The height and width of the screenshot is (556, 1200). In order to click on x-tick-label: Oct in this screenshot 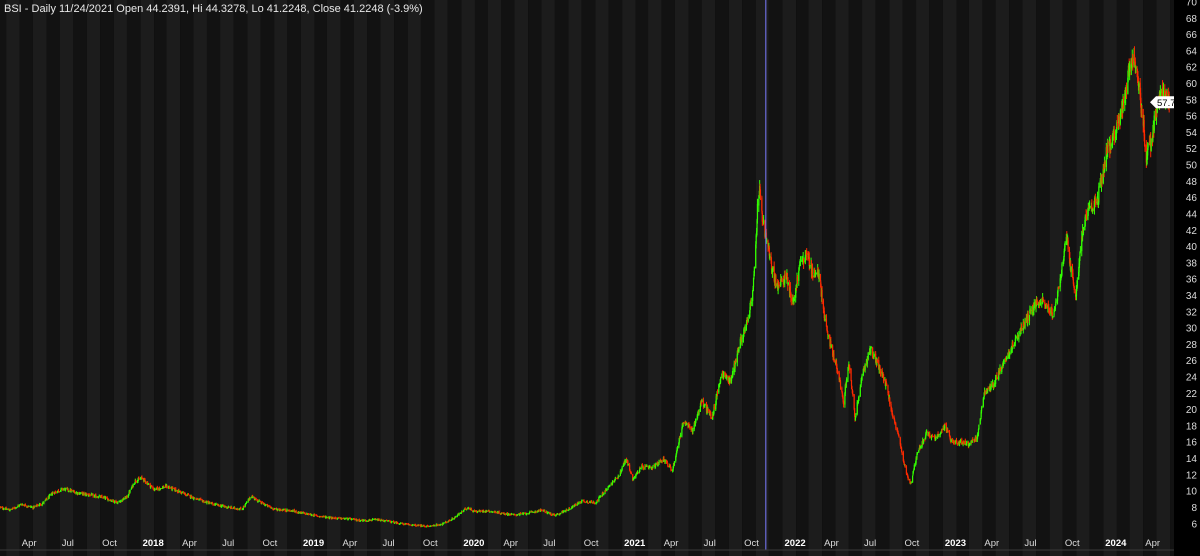, I will do `click(270, 543)`.